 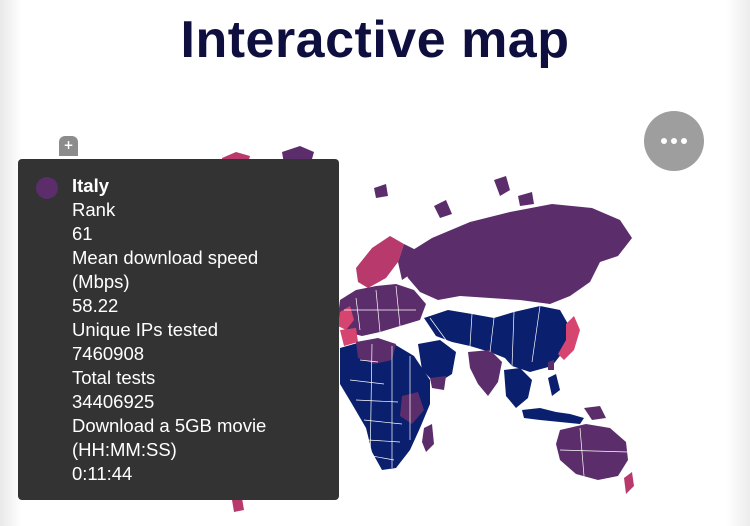 What do you see at coordinates (165, 257) in the screenshot?
I see `tooltip-download-label-1: Mean download speed` at bounding box center [165, 257].